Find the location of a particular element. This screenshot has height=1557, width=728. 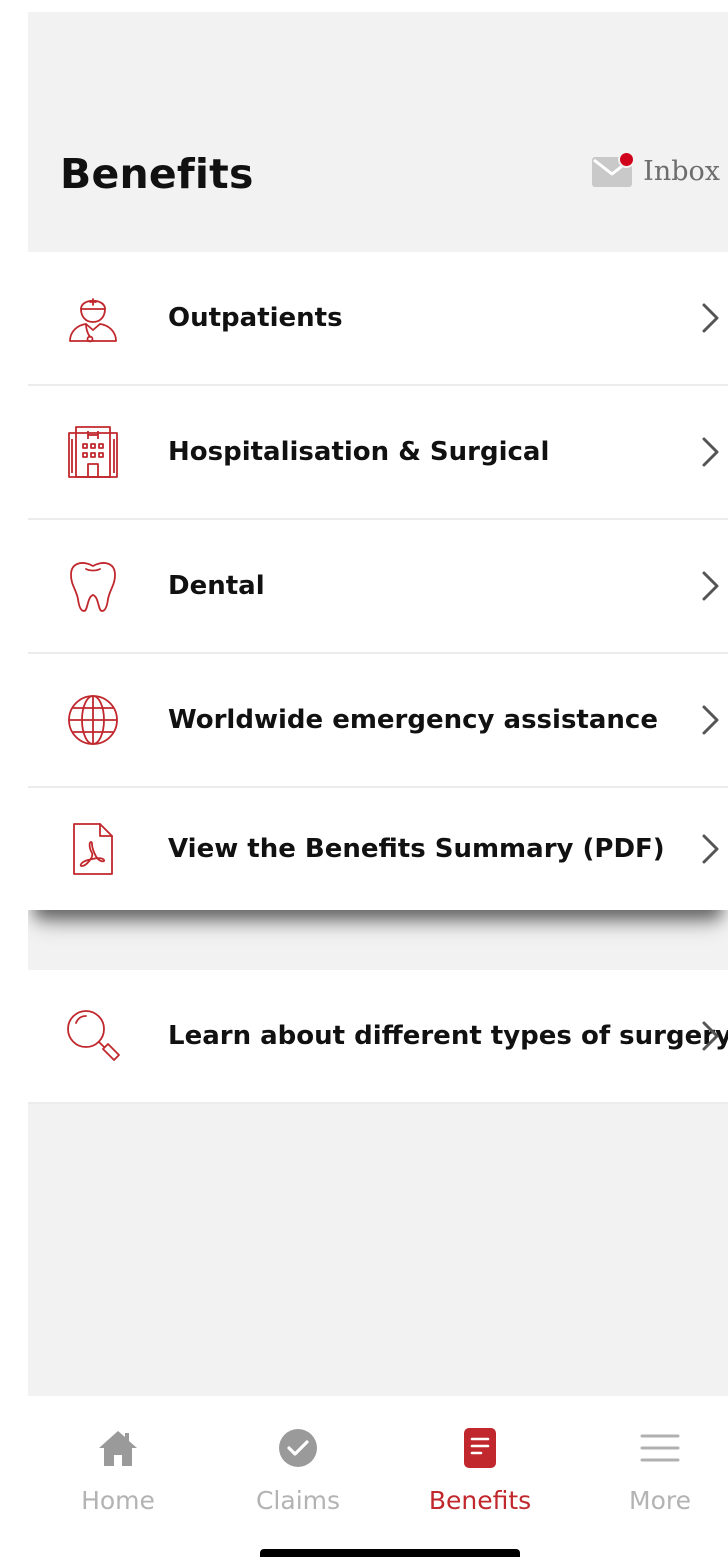

globe-icon is located at coordinates (93, 720).